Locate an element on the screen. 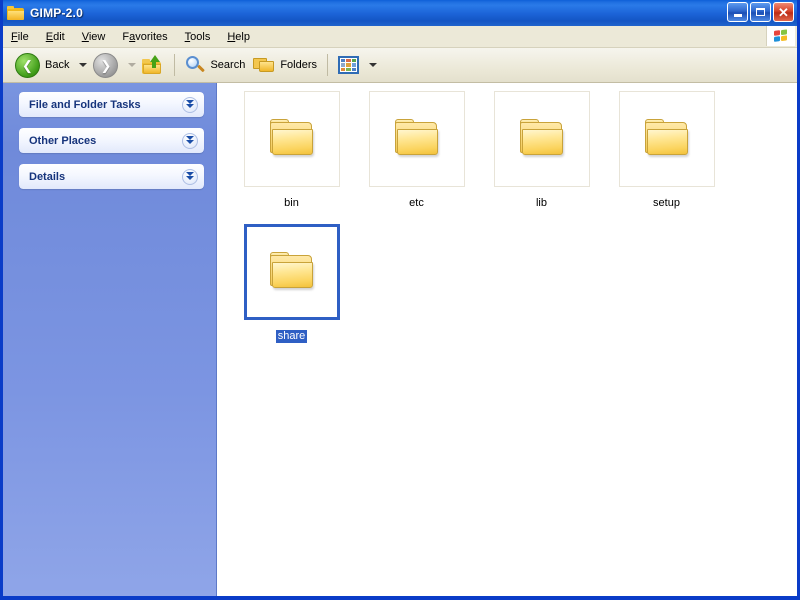 The image size is (800, 600). caption-buttons: ✕ is located at coordinates (760, 12).